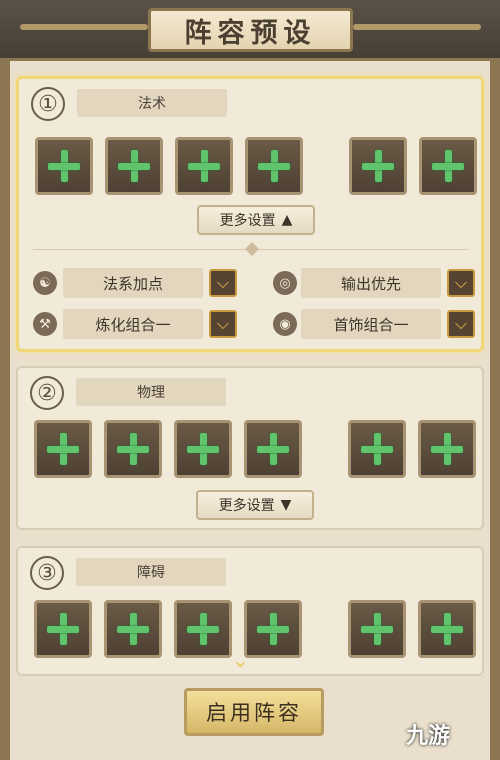  Describe the element at coordinates (285, 283) in the screenshot. I see `swirl-icon: ◎` at that location.